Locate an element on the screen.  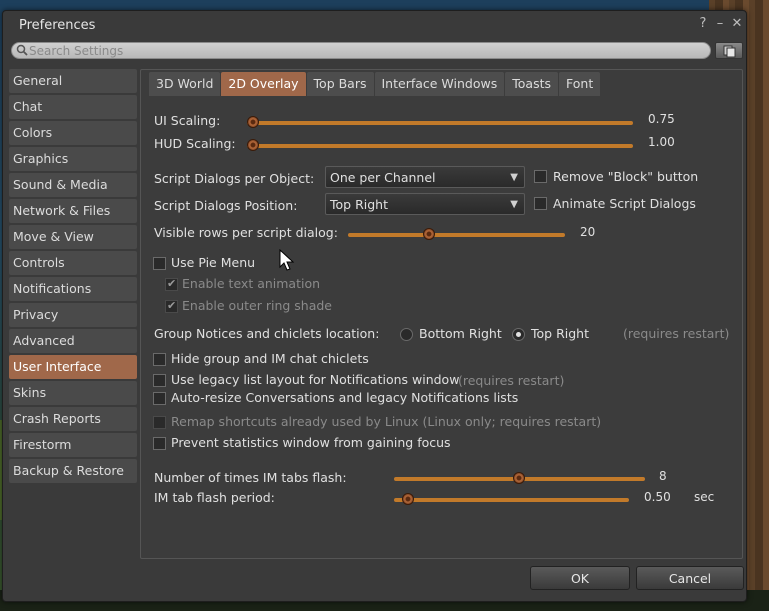
tab-interface-windows: Interface Windows is located at coordinates (439, 84).